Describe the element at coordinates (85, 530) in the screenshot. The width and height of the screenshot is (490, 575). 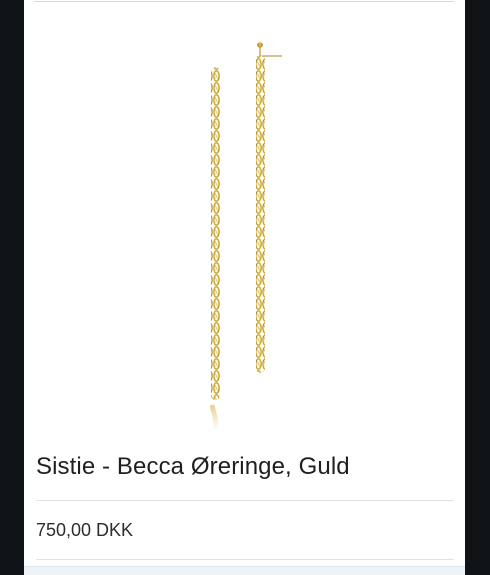
I see `product-price: 750,00 DKK` at that location.